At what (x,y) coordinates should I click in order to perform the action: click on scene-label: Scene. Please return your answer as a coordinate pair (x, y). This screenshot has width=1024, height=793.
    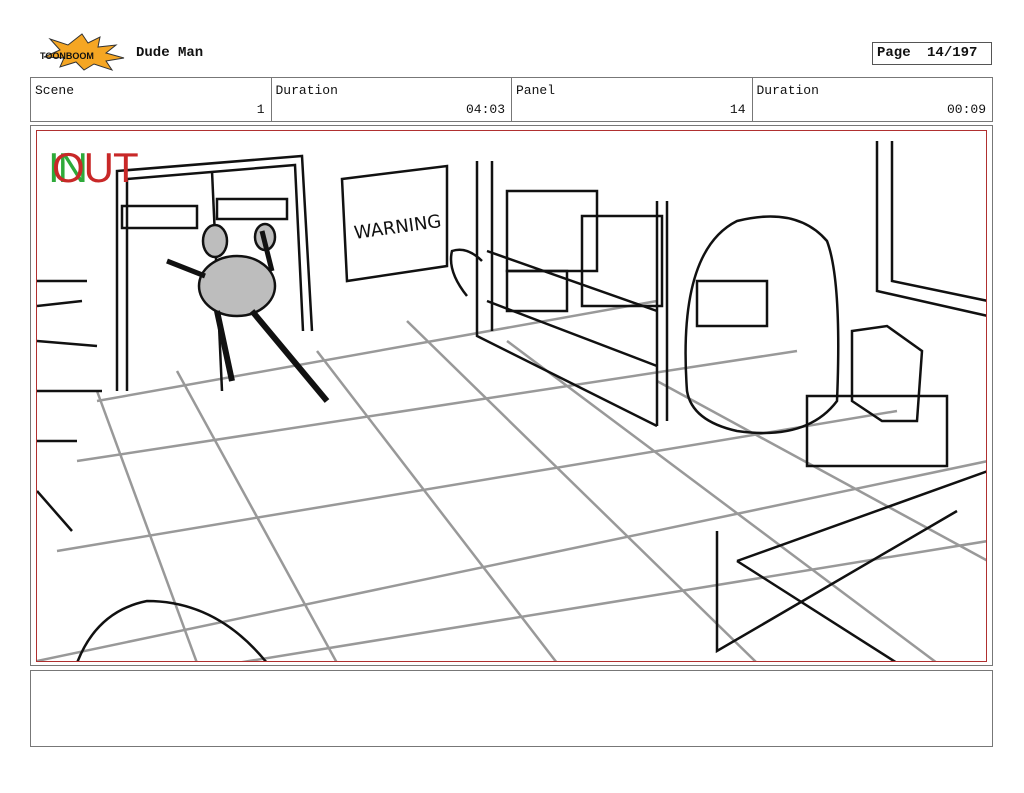
    Looking at the image, I should click on (55, 90).